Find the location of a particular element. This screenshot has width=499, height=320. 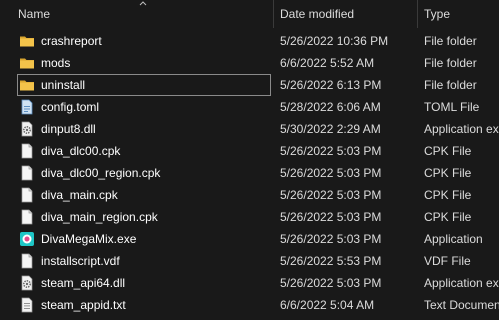

file-name-cell: crashreport is located at coordinates (144, 41).